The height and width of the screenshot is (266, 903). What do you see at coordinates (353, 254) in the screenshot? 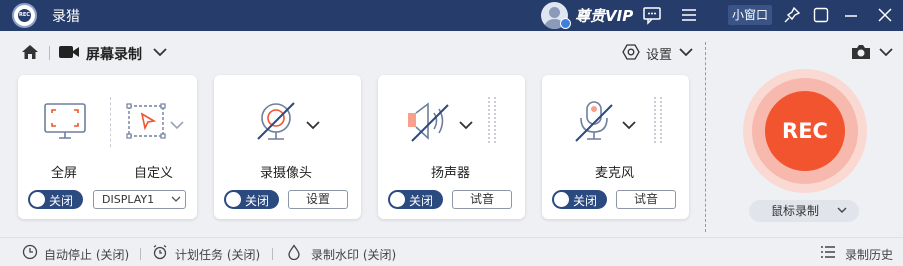
I see `watermark-button: 录制水印 (关闭)` at bounding box center [353, 254].